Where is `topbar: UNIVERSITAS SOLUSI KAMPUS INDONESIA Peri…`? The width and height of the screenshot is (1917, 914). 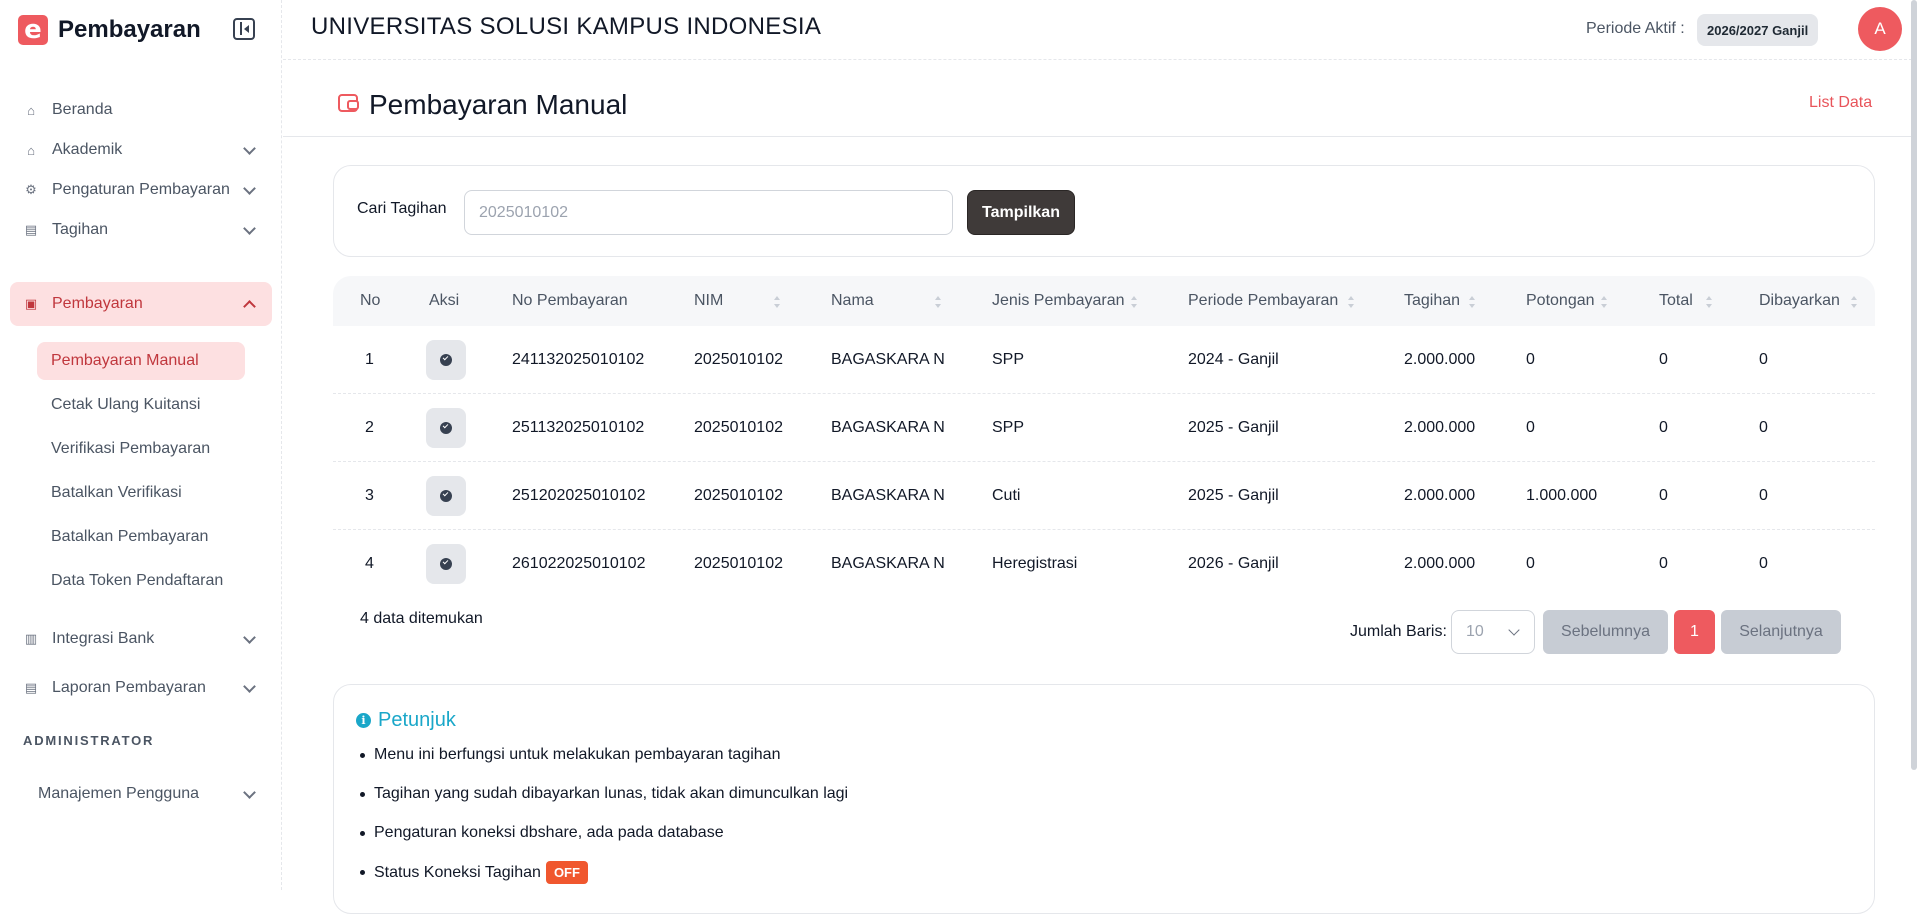 topbar: UNIVERSITAS SOLUSI KAMPUS INDONESIA Peri… is located at coordinates (1100, 30).